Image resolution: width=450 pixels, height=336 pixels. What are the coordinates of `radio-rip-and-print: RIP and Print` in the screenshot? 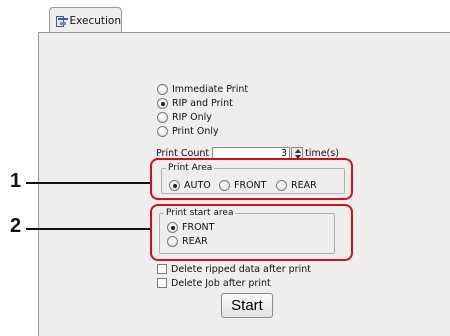 It's located at (195, 103).